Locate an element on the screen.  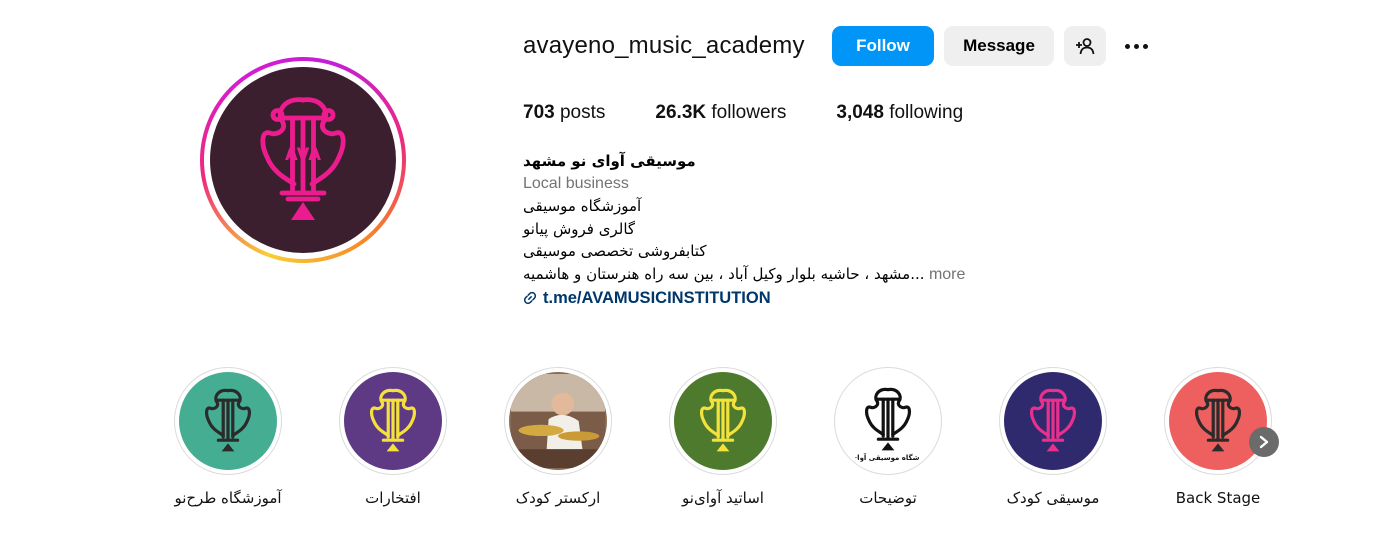
highlight-label: ارکستر کودک is located at coordinates (558, 498).